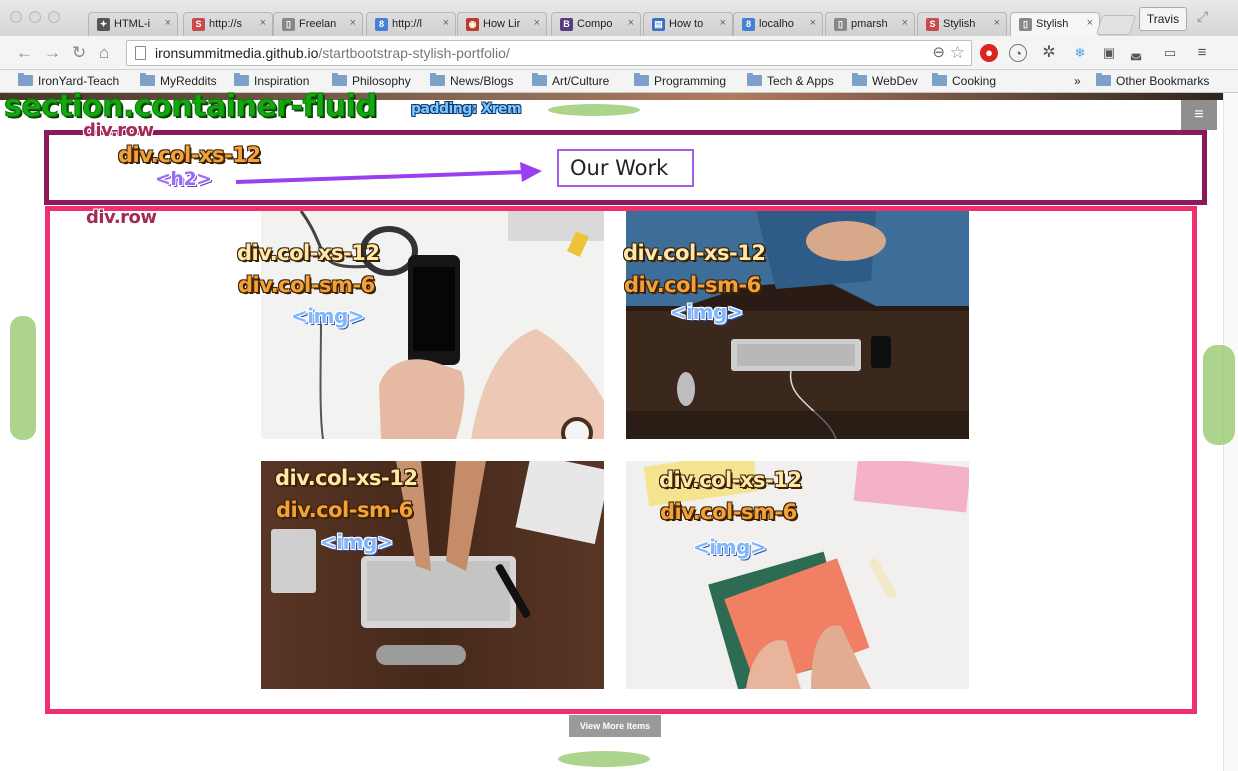 Image resolution: width=1238 pixels, height=771 pixels. Describe the element at coordinates (1163, 19) in the screenshot. I see `profile-button: Travis` at that location.